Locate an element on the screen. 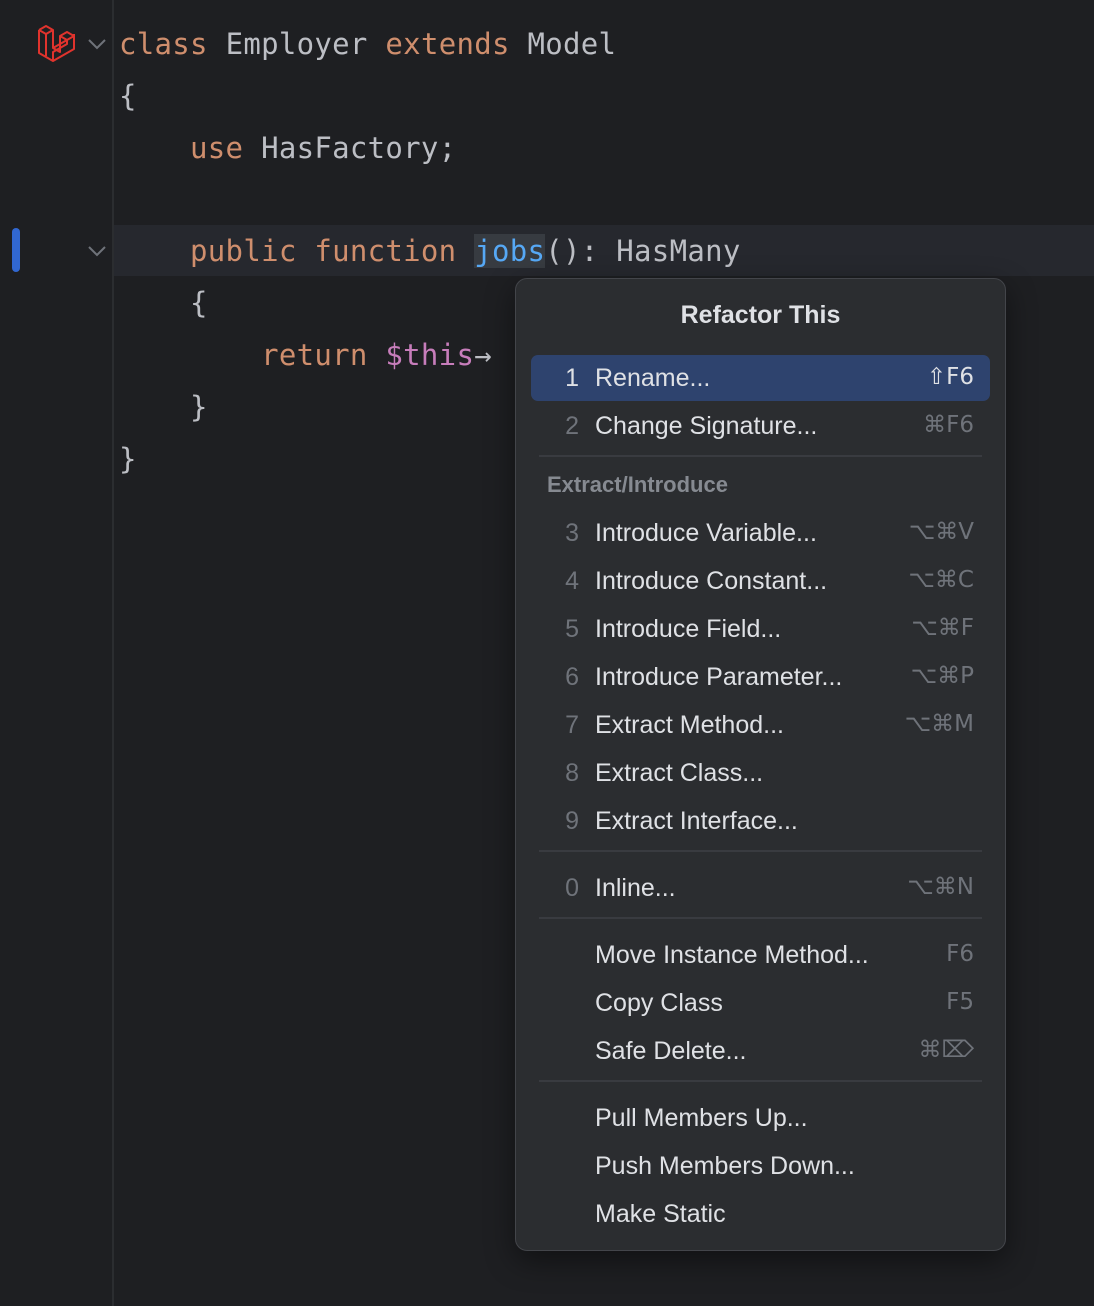 Image resolution: width=1094 pixels, height=1306 pixels. code-token: Employer is located at coordinates (296, 44).